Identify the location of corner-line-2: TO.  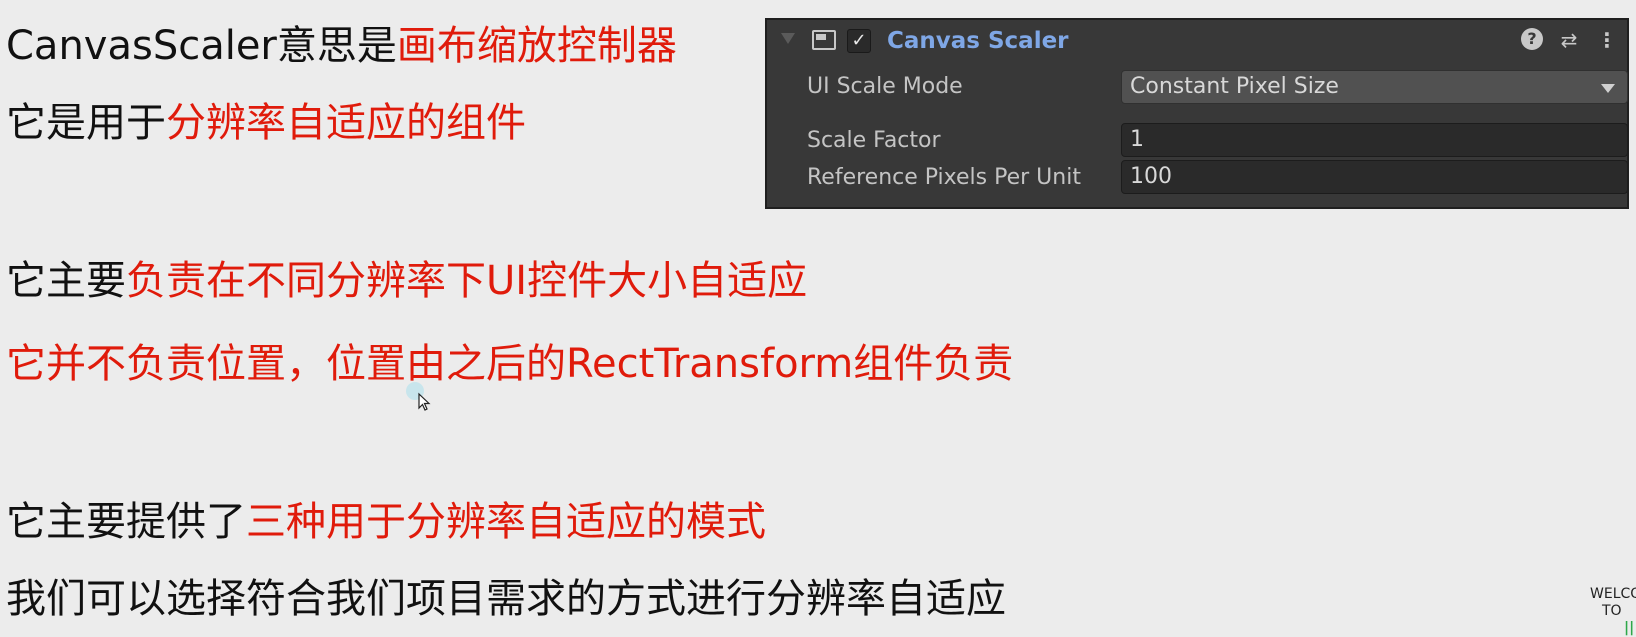
(1612, 611).